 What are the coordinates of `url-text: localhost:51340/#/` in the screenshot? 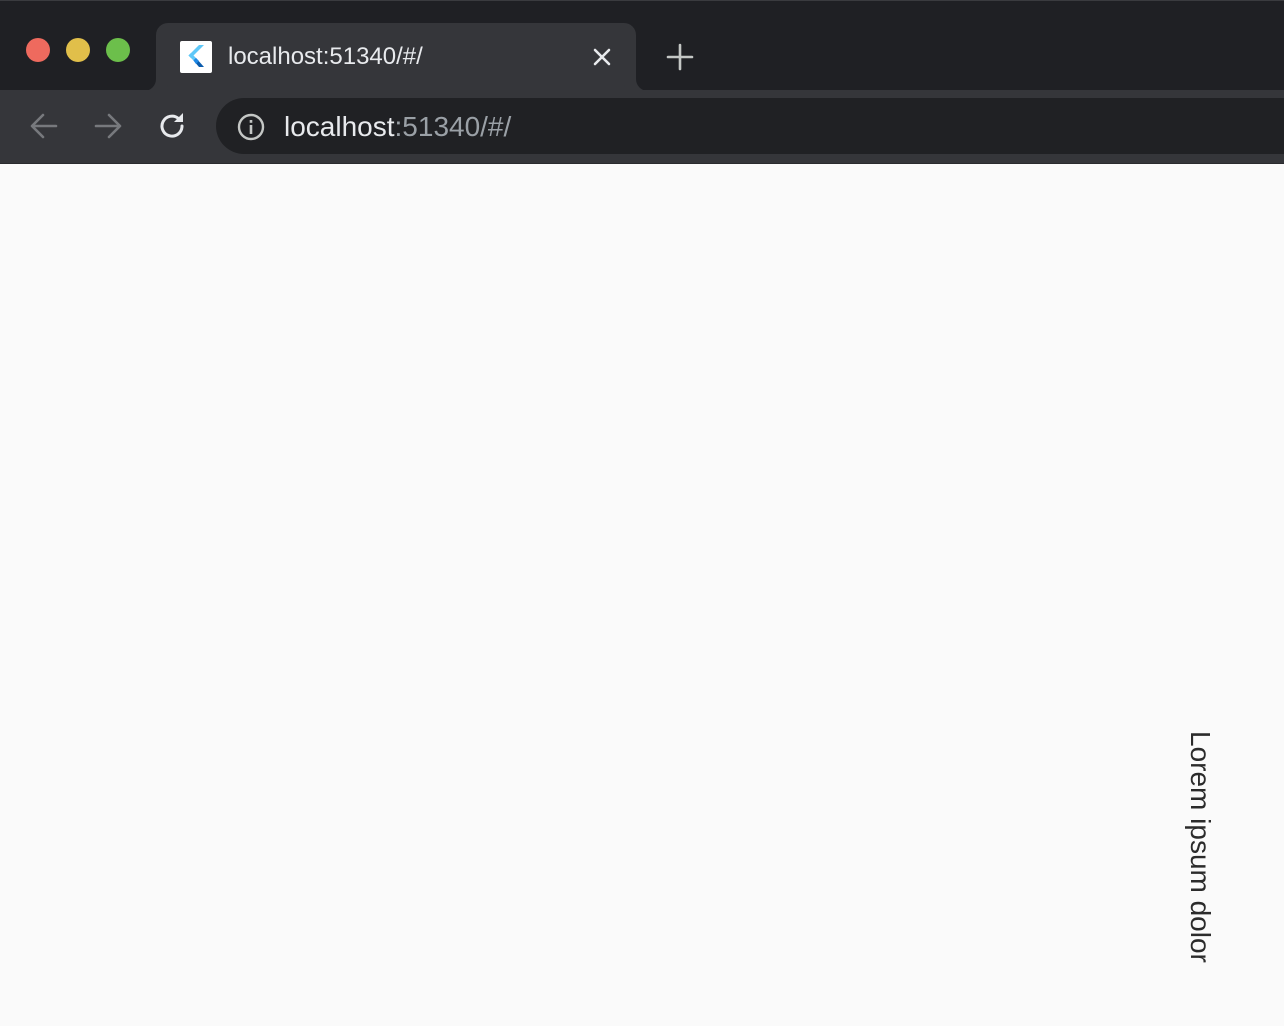 It's located at (397, 127).